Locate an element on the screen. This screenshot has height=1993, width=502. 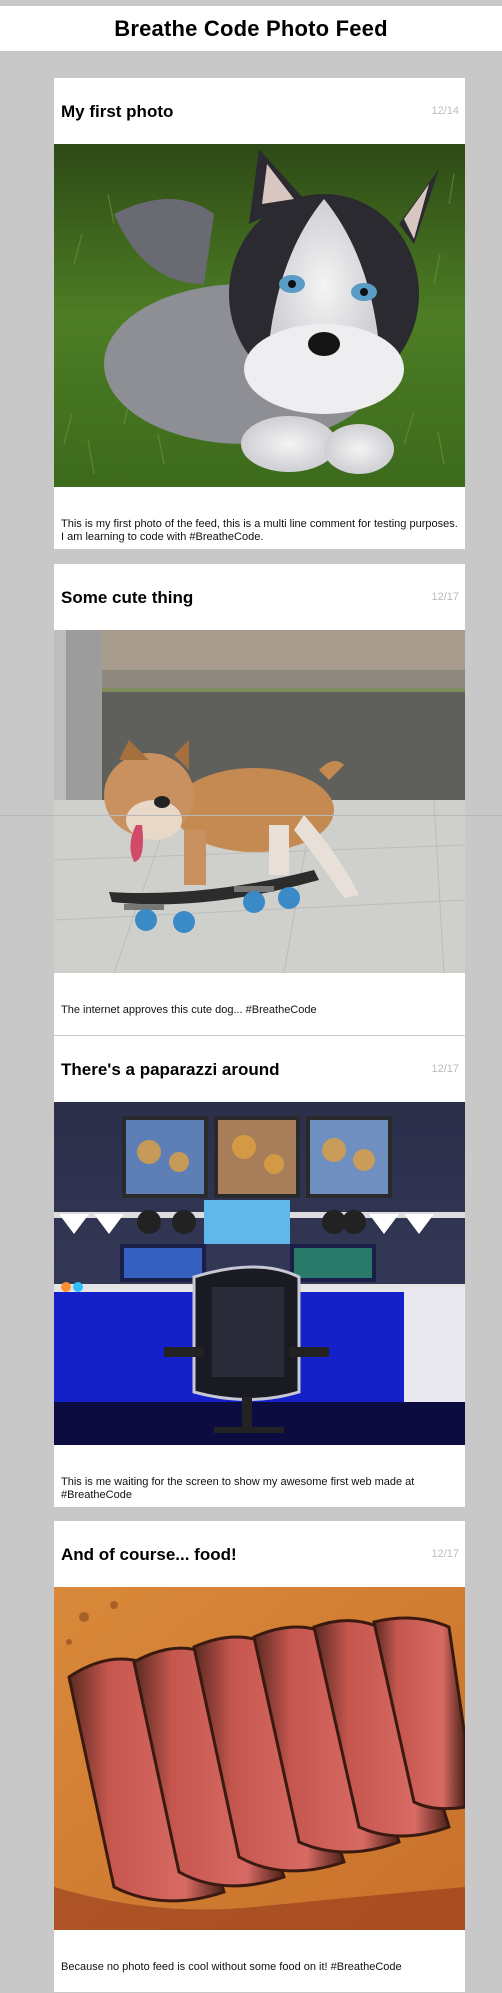
post-header: My first photo 12/14 is located at coordinates (259, 111).